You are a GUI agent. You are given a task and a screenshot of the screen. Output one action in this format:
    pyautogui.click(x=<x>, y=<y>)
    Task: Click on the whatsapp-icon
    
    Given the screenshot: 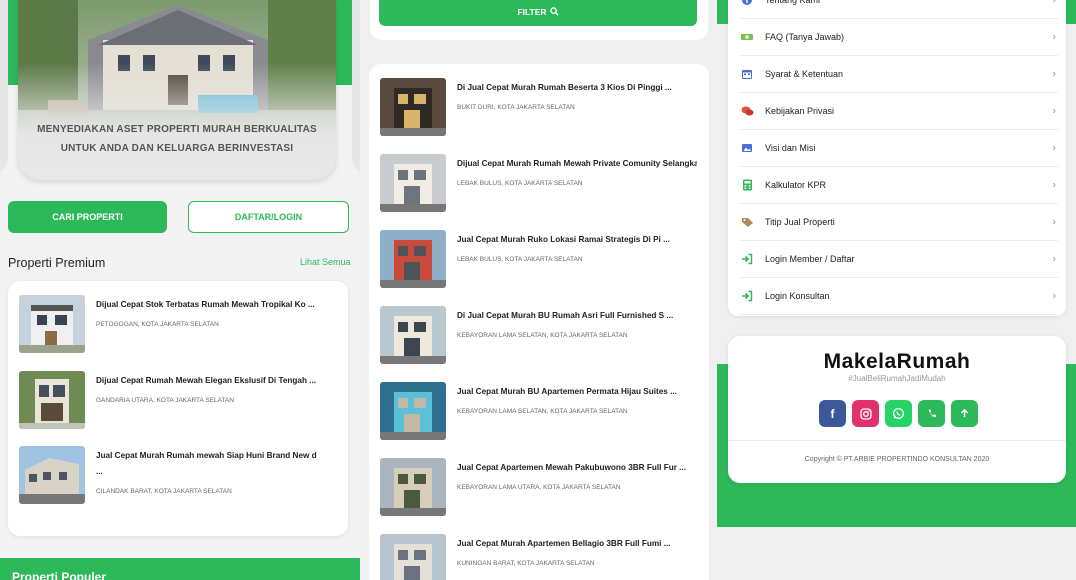 What is the action you would take?
    pyautogui.click(x=898, y=413)
    